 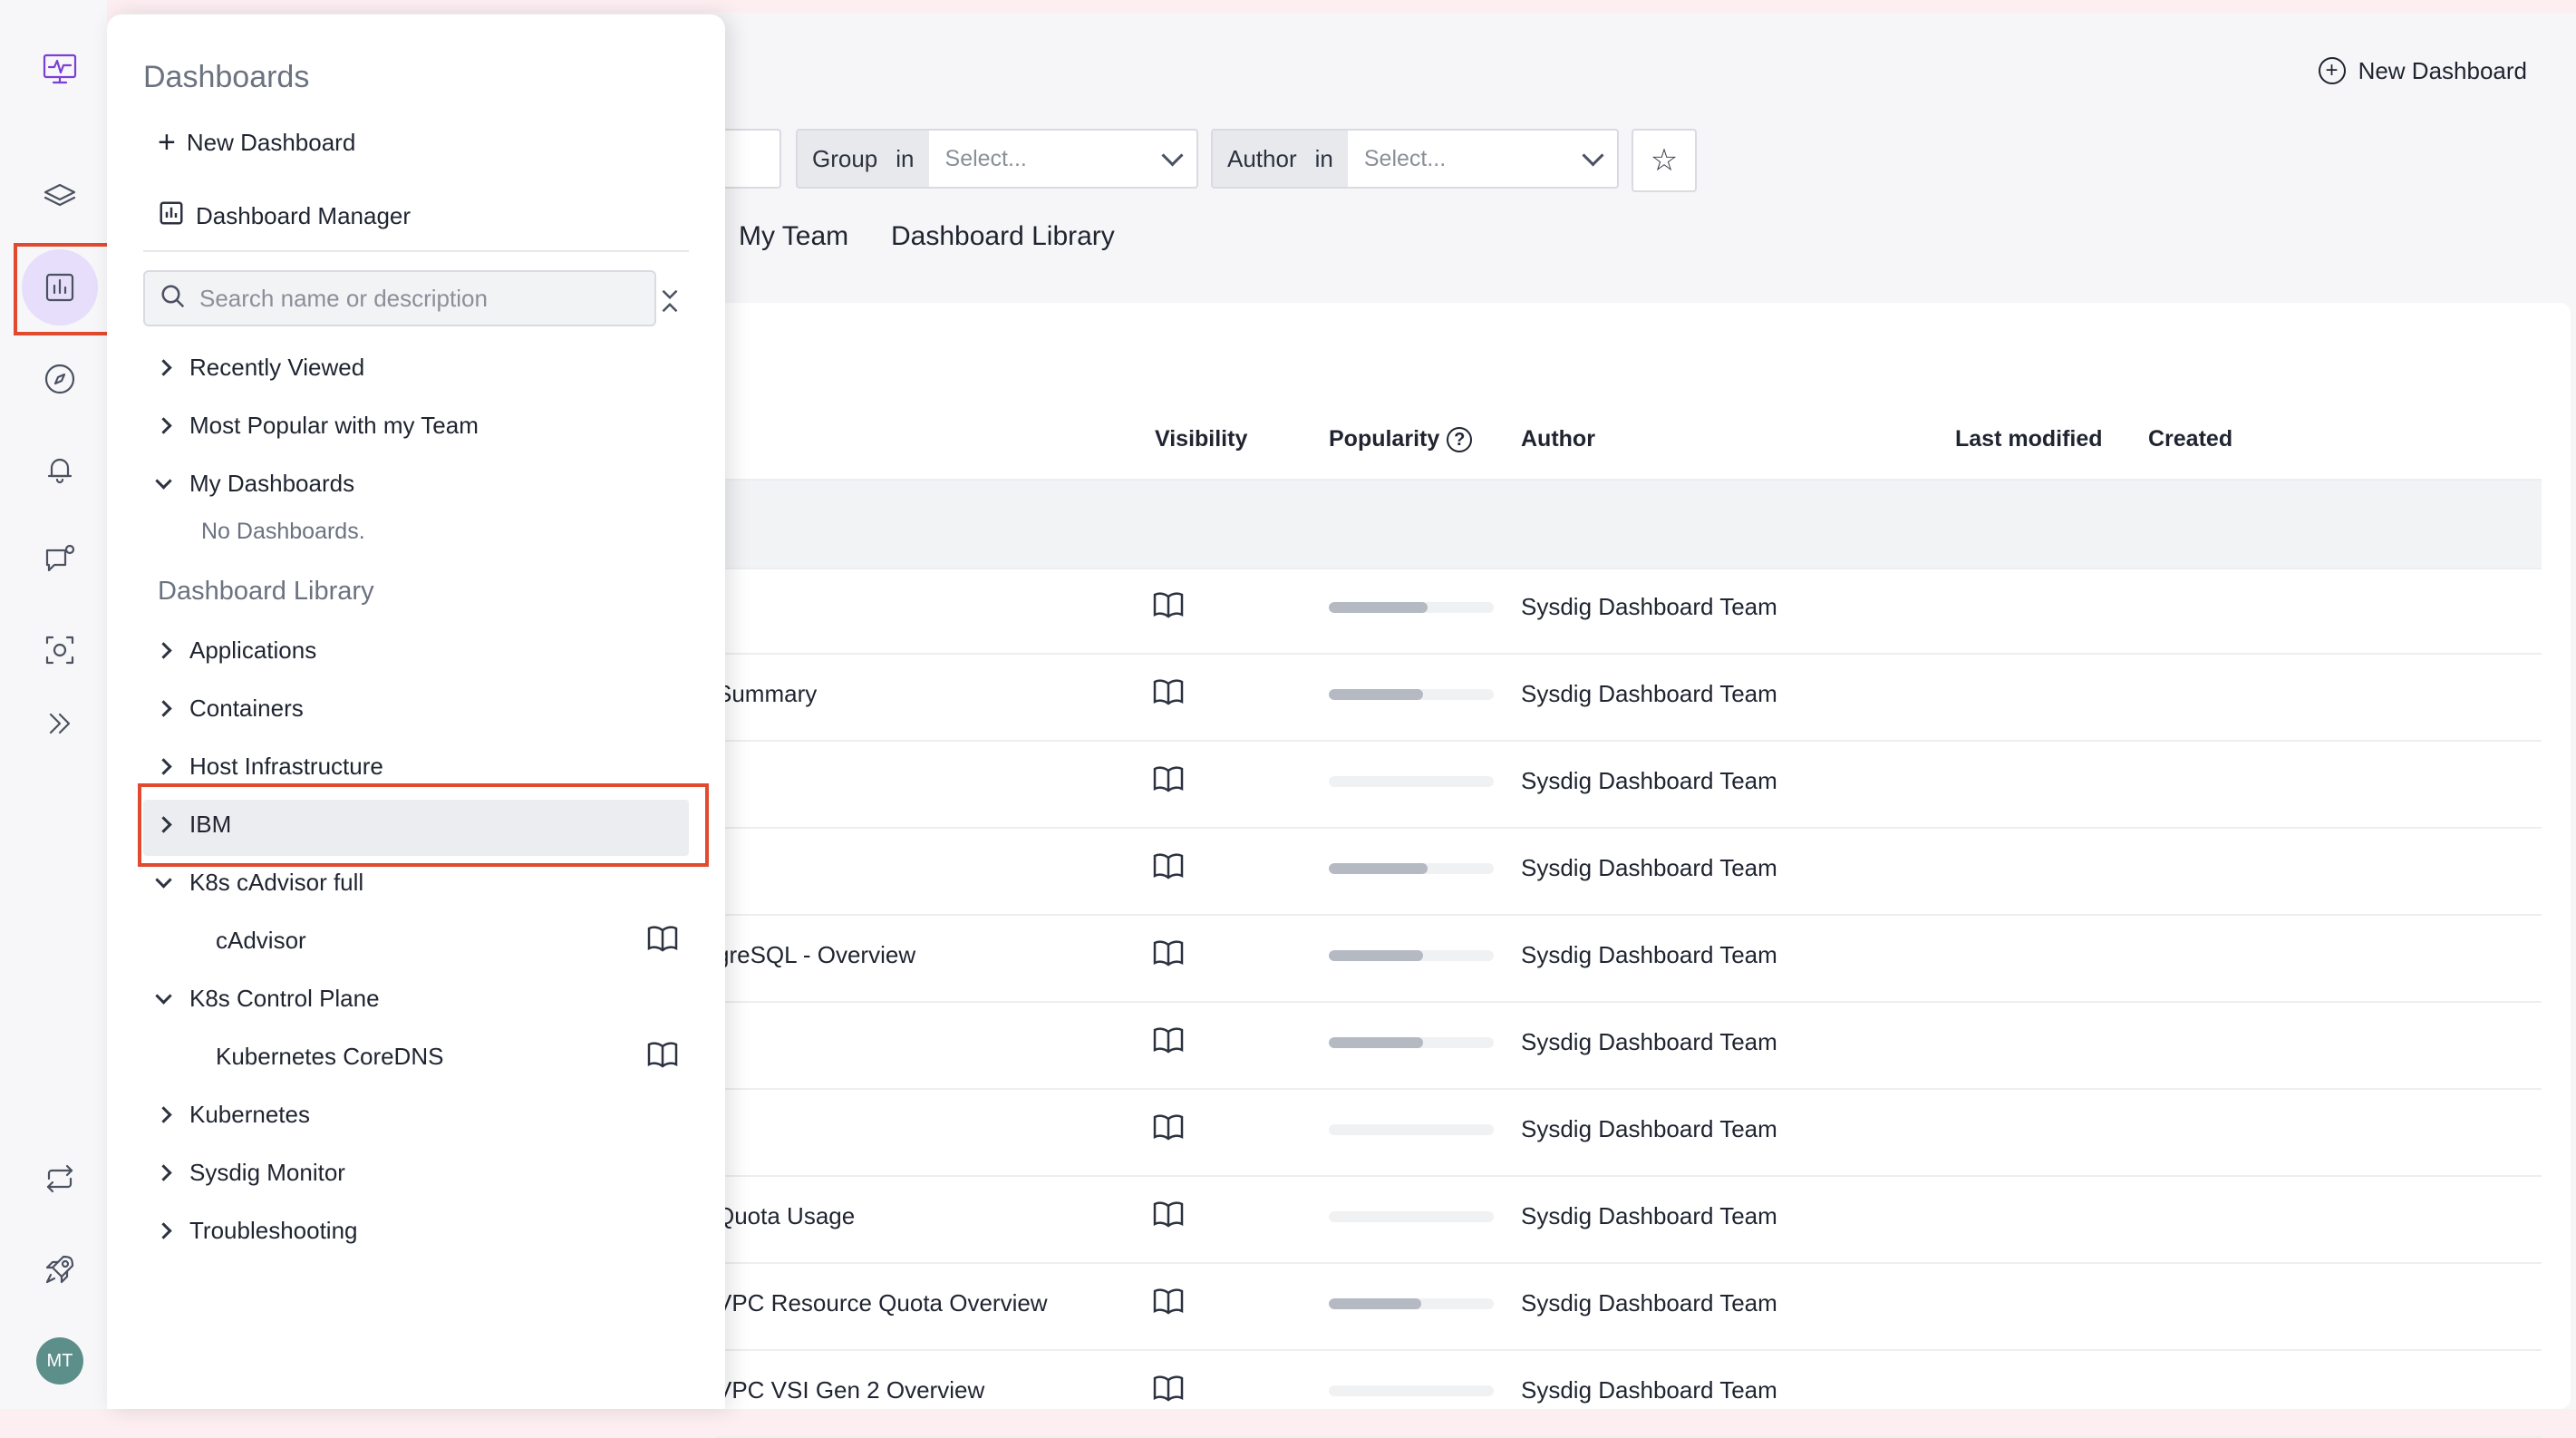 What do you see at coordinates (815, 955) in the screenshot?
I see `dashboard-name: greSQL - Overview` at bounding box center [815, 955].